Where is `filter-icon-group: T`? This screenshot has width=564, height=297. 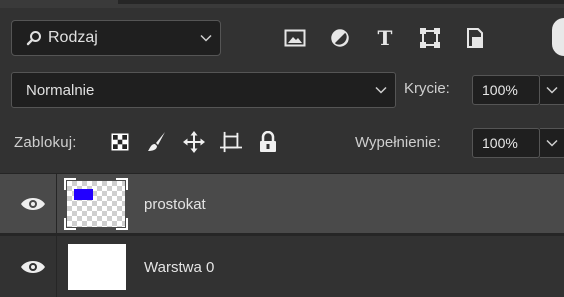 filter-icon-group: T is located at coordinates (393, 38).